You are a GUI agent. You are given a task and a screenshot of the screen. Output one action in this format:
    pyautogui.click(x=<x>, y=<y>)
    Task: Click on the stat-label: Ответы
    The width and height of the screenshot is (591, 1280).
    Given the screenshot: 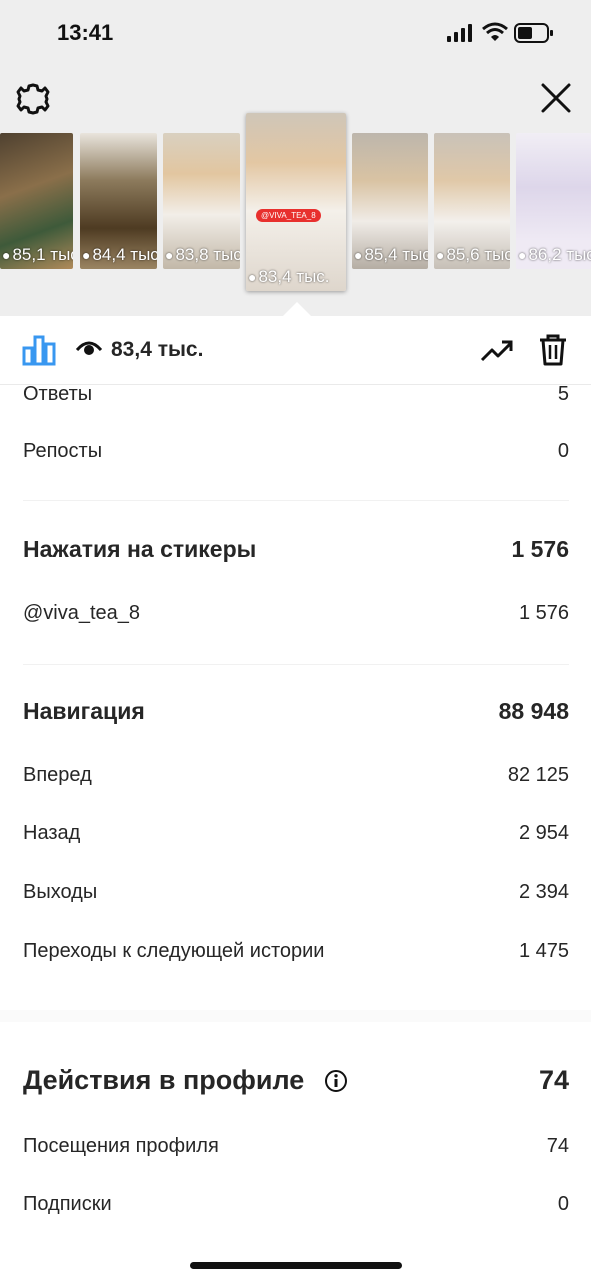 What is the action you would take?
    pyautogui.click(x=58, y=393)
    